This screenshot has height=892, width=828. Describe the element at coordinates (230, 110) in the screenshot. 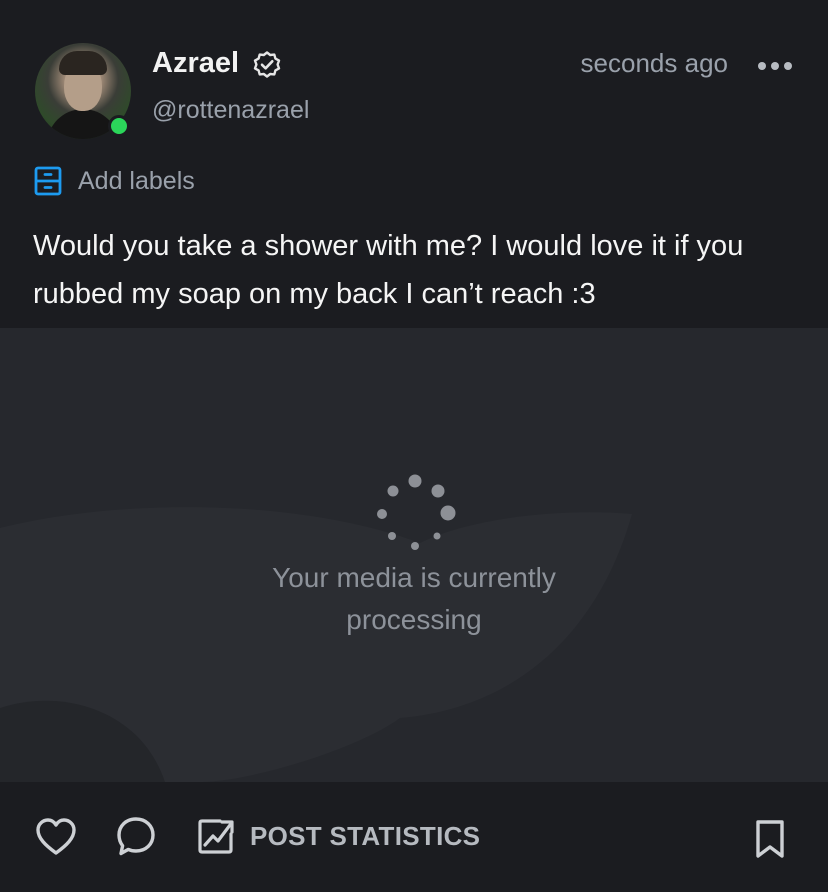

I see `author-handle: @rottenazrael` at that location.